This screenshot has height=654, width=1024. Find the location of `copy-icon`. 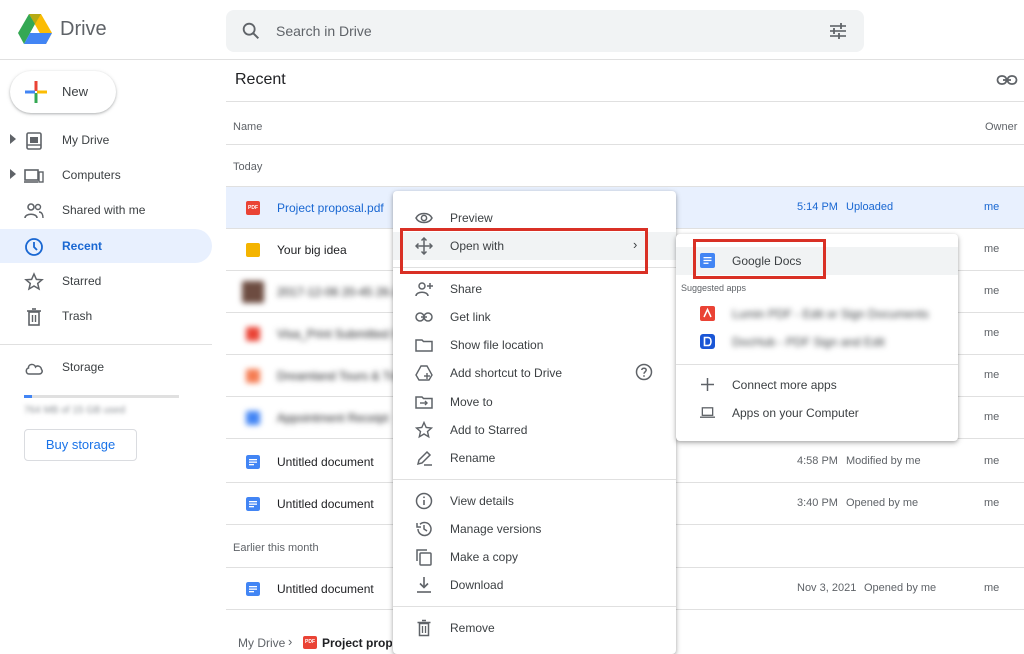

copy-icon is located at coordinates (424, 557).